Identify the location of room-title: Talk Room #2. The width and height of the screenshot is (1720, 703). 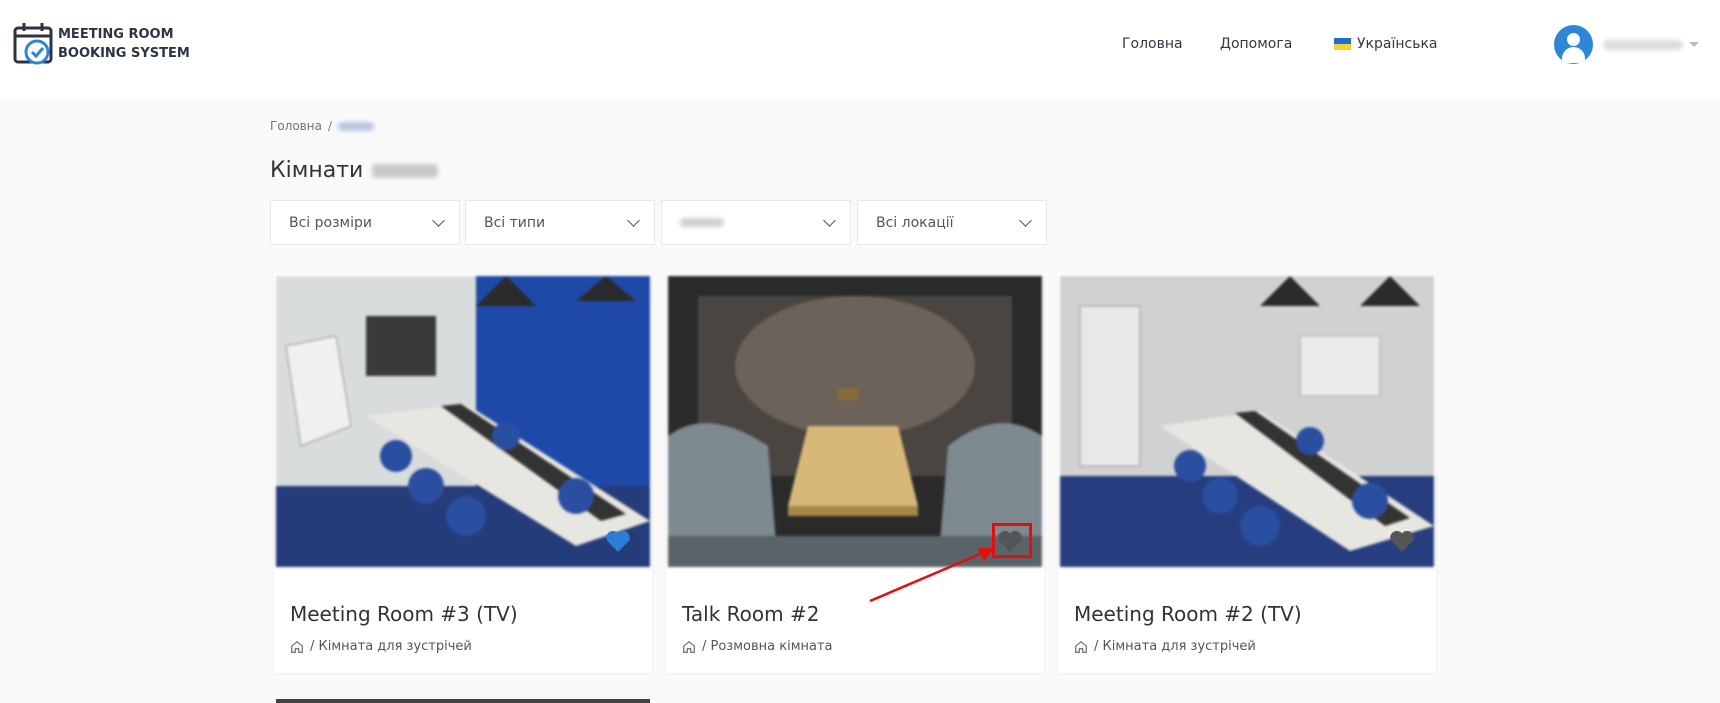
(750, 614).